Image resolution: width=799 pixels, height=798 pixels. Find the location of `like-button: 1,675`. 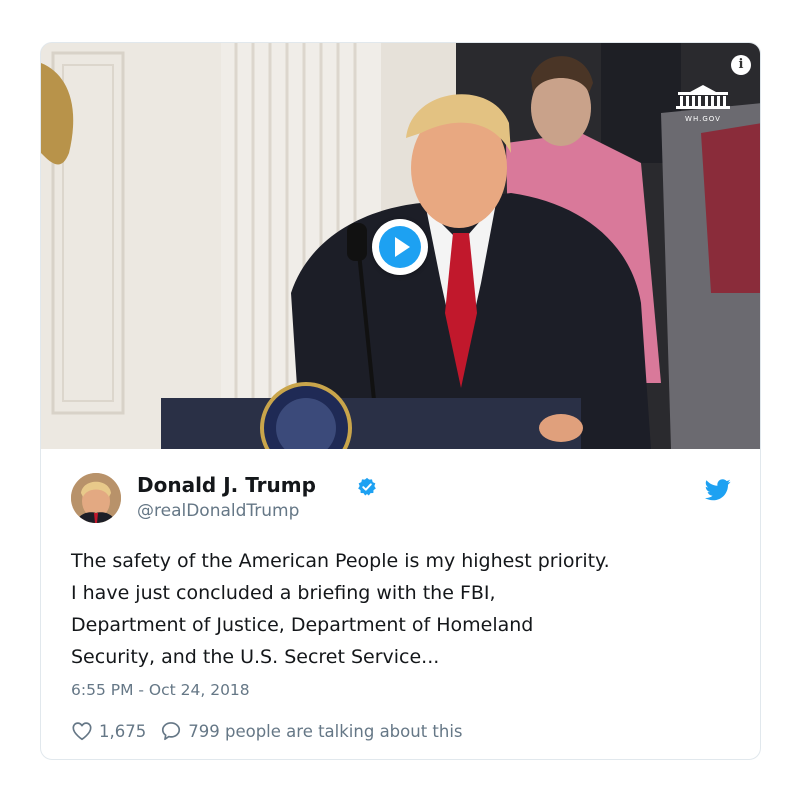

like-button: 1,675 is located at coordinates (108, 731).